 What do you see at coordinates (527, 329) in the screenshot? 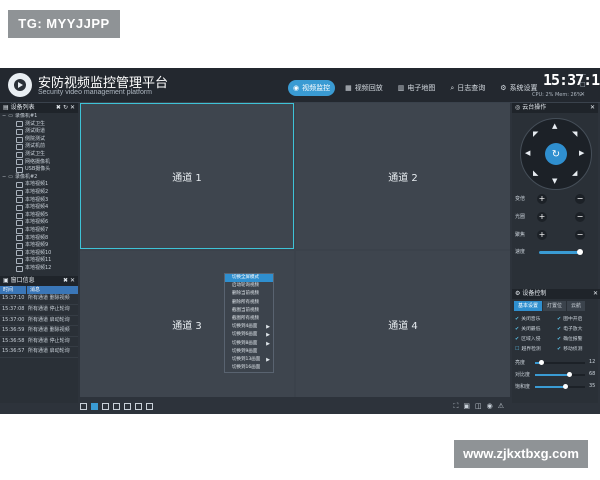
I see `checkbox-item: ✔ 关闭最低` at bounding box center [527, 329].